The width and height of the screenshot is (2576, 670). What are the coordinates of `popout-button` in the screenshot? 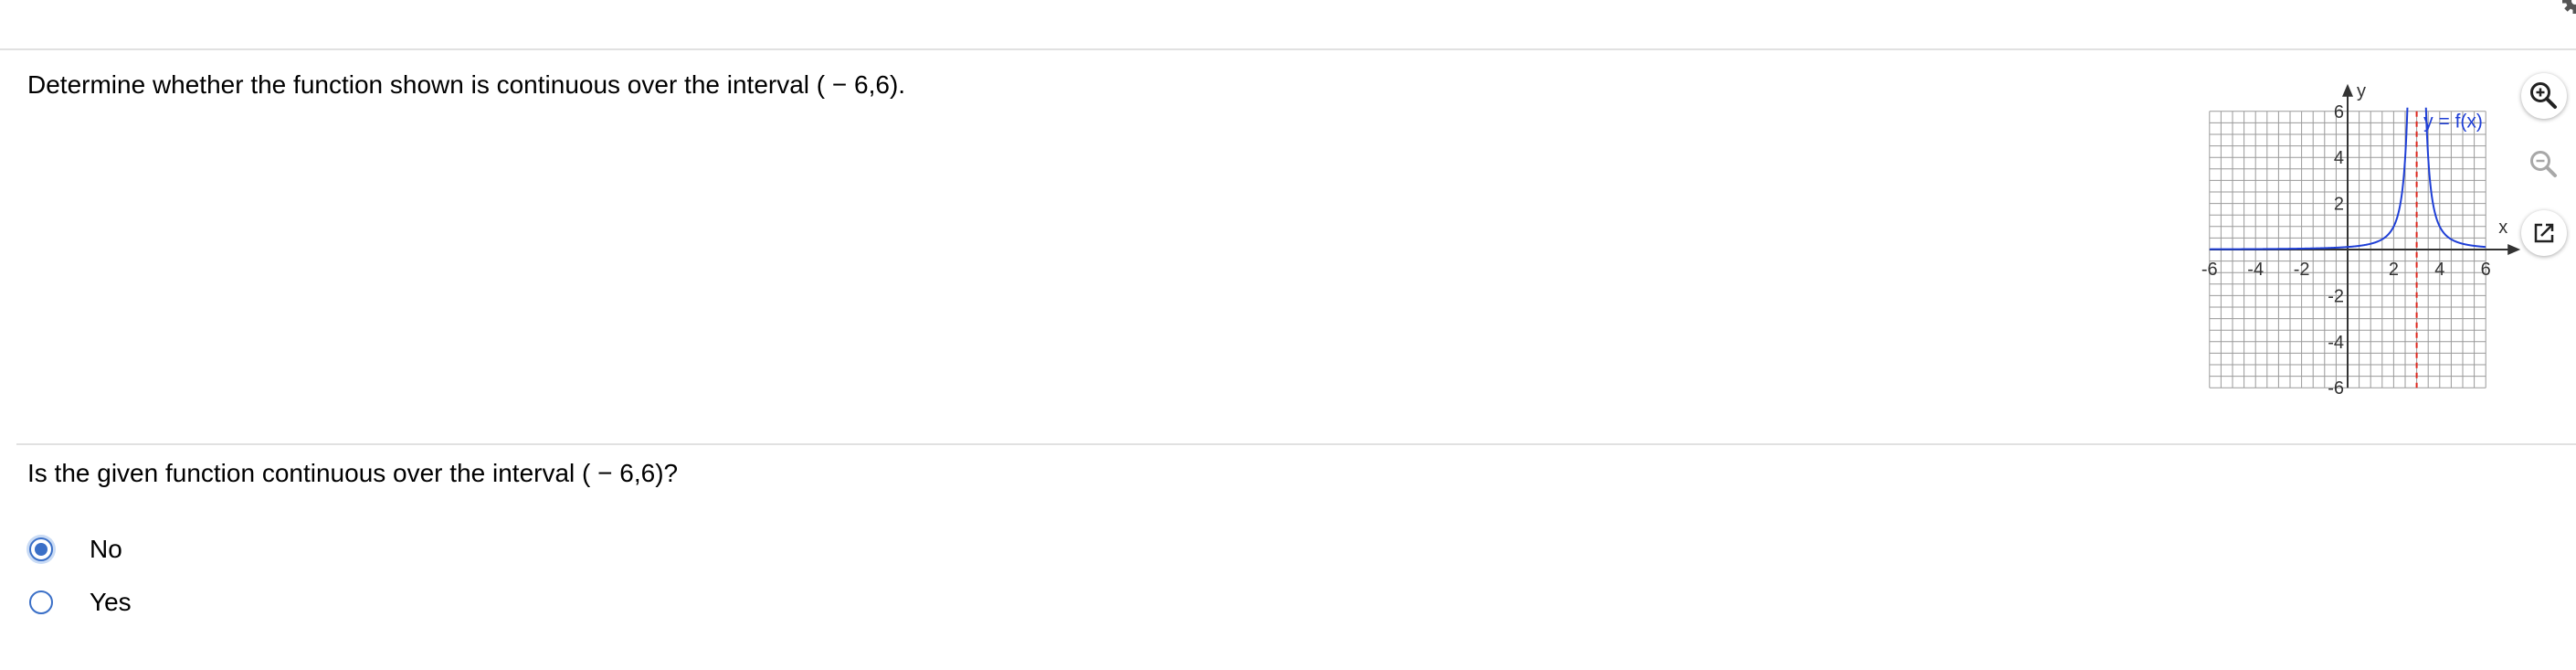 It's located at (2544, 233).